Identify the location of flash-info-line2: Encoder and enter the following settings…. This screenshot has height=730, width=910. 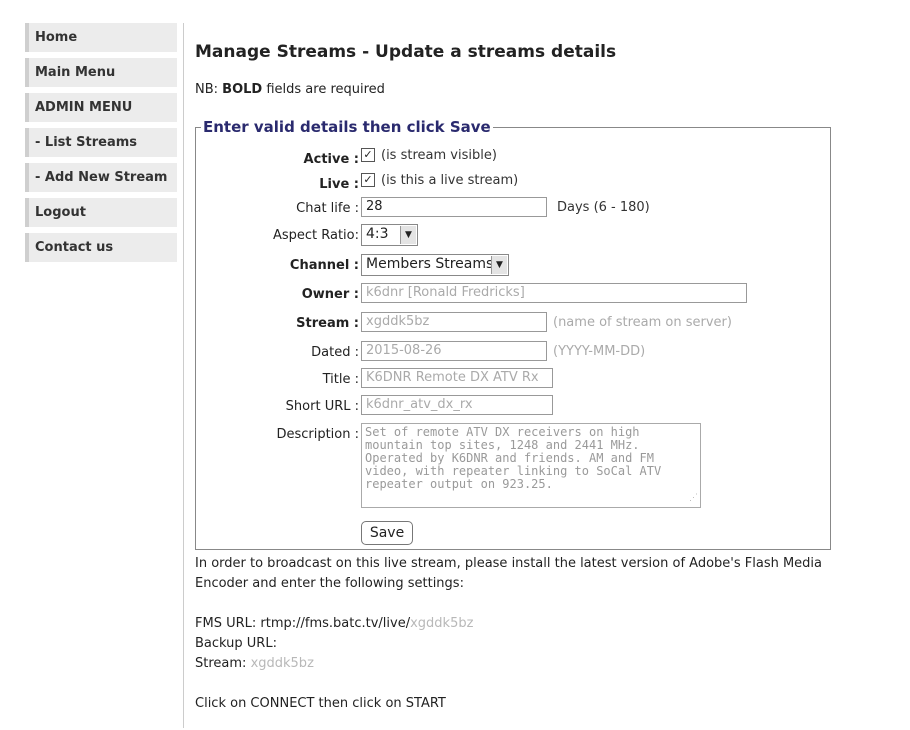
(329, 583).